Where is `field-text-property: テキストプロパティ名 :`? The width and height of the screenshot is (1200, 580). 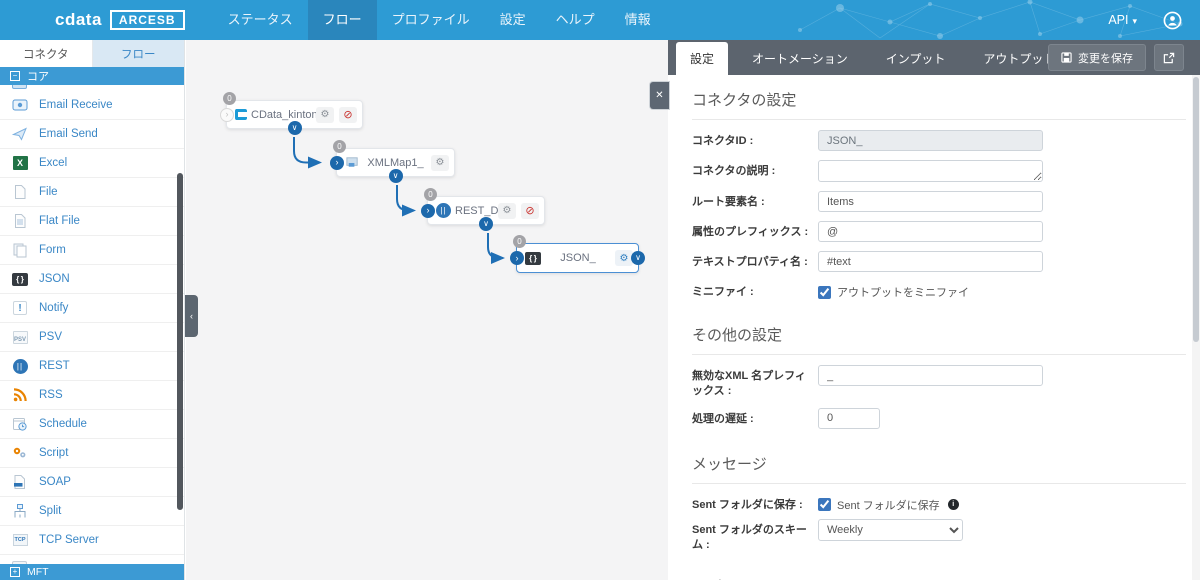 field-text-property: テキストプロパティ名 : is located at coordinates (939, 261).